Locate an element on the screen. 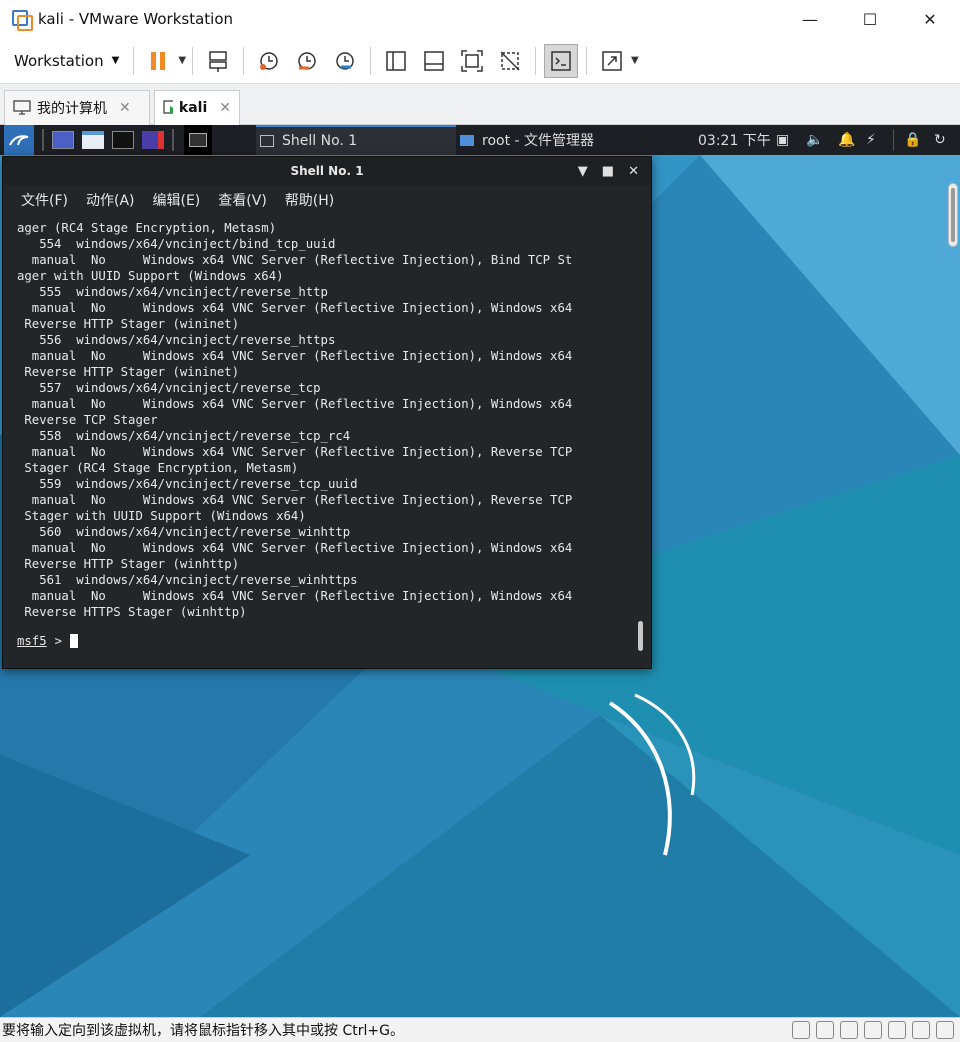  thumbnail-bar-icon is located at coordinates (434, 60).